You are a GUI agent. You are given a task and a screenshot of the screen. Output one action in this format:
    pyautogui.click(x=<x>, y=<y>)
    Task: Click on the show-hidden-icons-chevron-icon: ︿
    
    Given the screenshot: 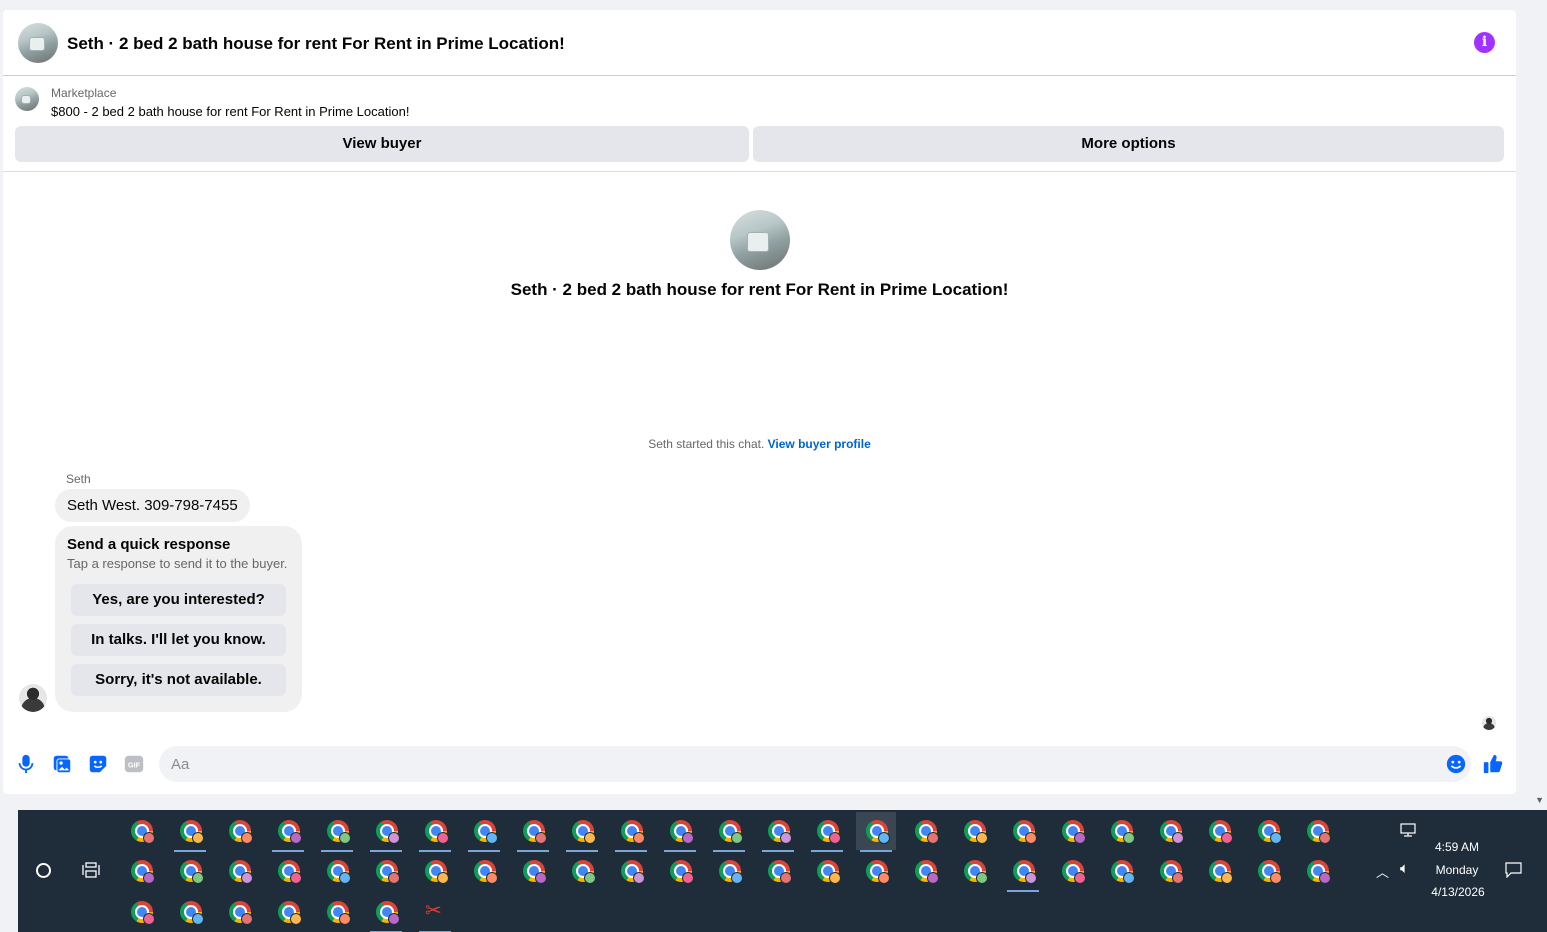 What is the action you would take?
    pyautogui.click(x=1382, y=871)
    